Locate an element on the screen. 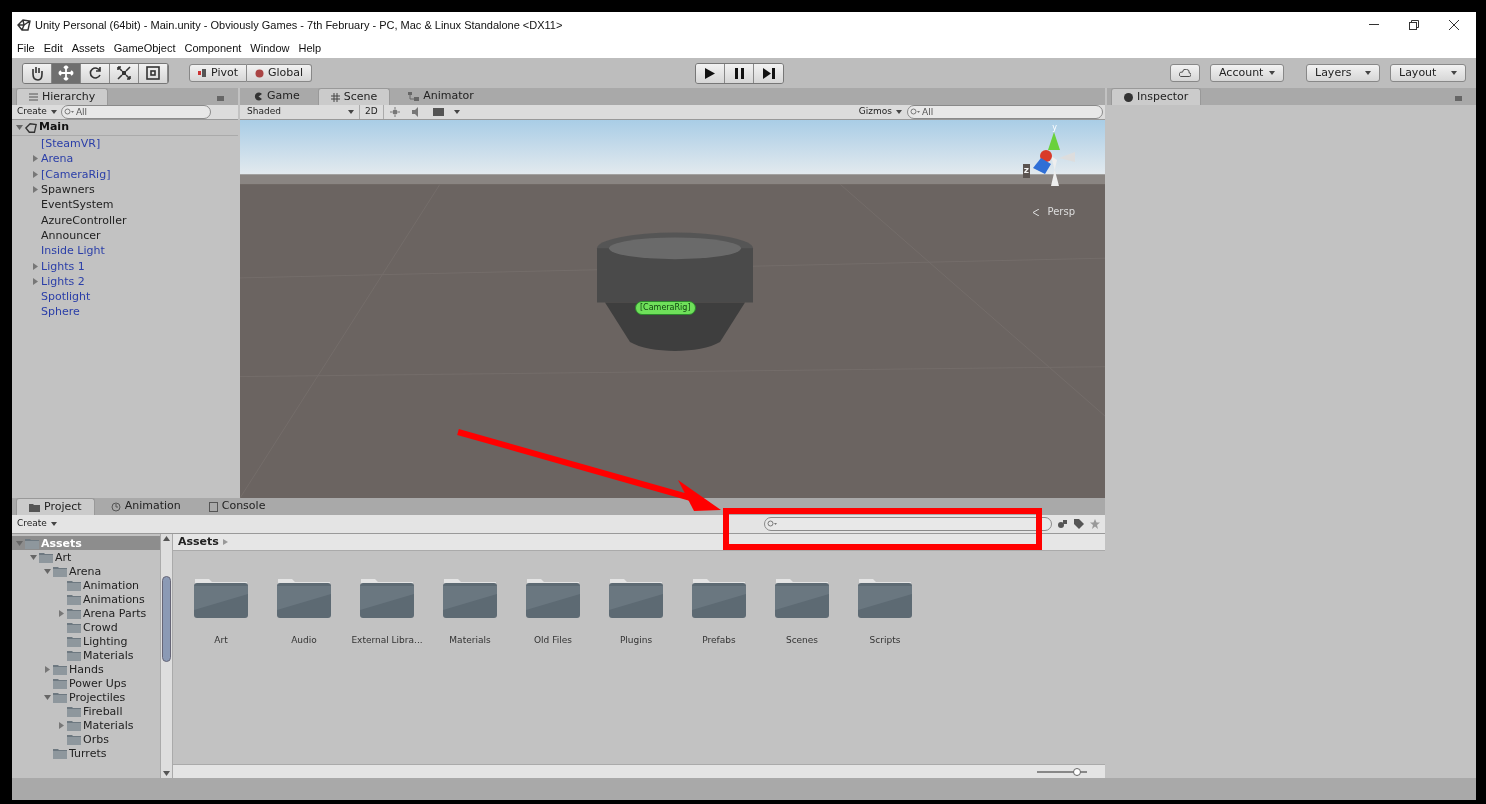 The height and width of the screenshot is (804, 1486). unity-scene-icon is located at coordinates (31, 127).